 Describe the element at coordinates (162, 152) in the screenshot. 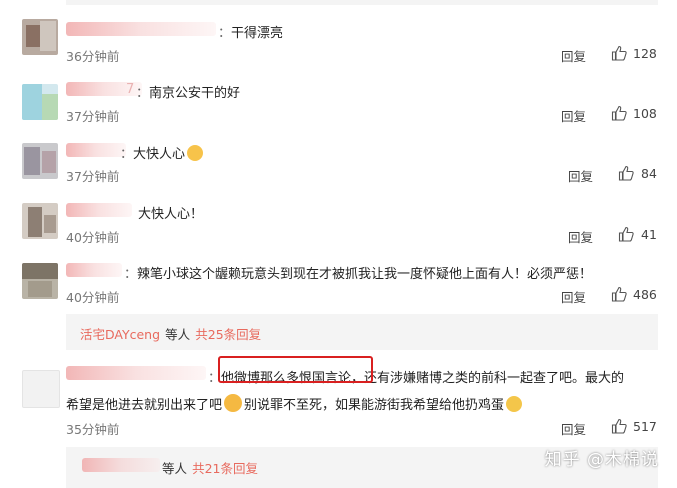

I see `comment-text: ：大快人心` at that location.